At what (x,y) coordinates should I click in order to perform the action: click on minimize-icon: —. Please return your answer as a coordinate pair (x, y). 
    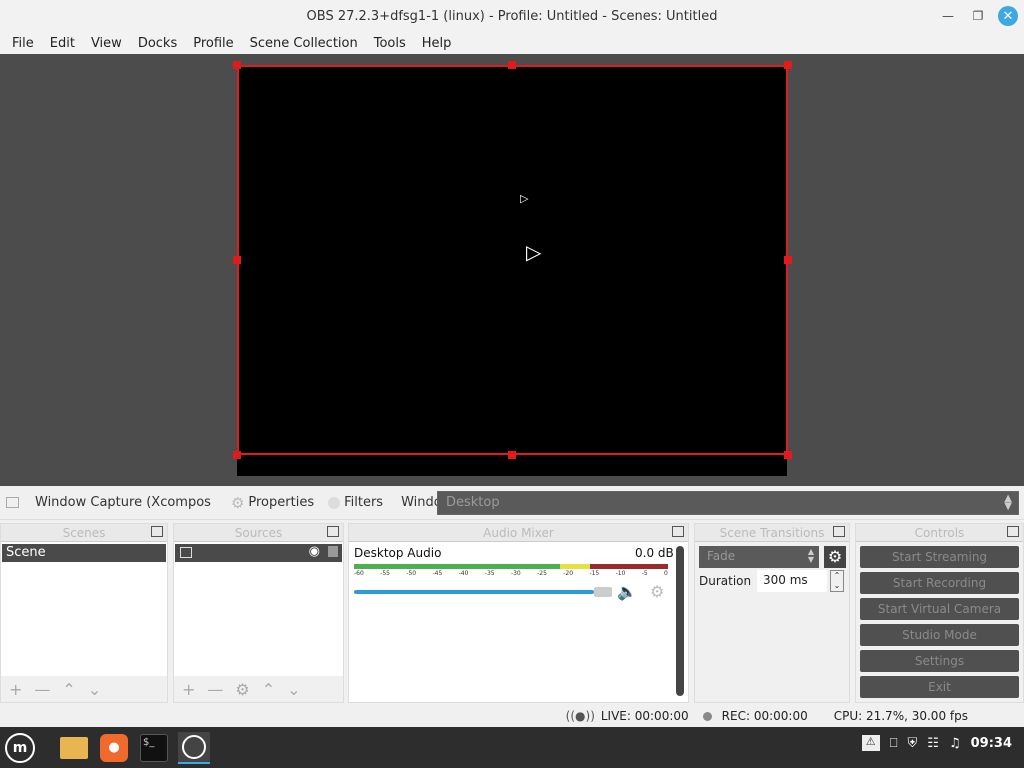
    Looking at the image, I should click on (948, 16).